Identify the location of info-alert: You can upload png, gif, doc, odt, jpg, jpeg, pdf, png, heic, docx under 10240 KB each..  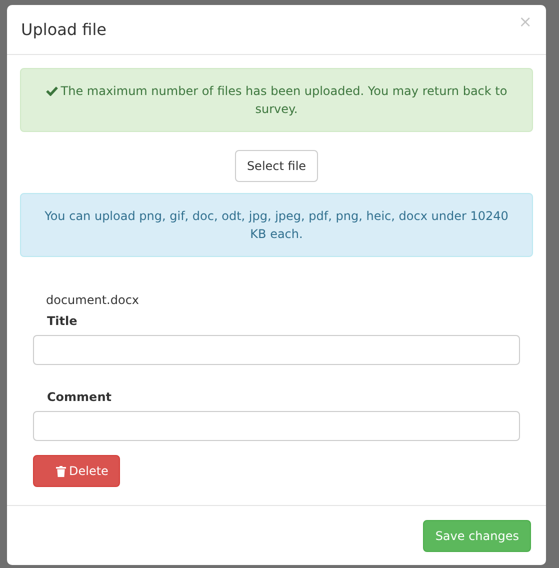
(276, 225).